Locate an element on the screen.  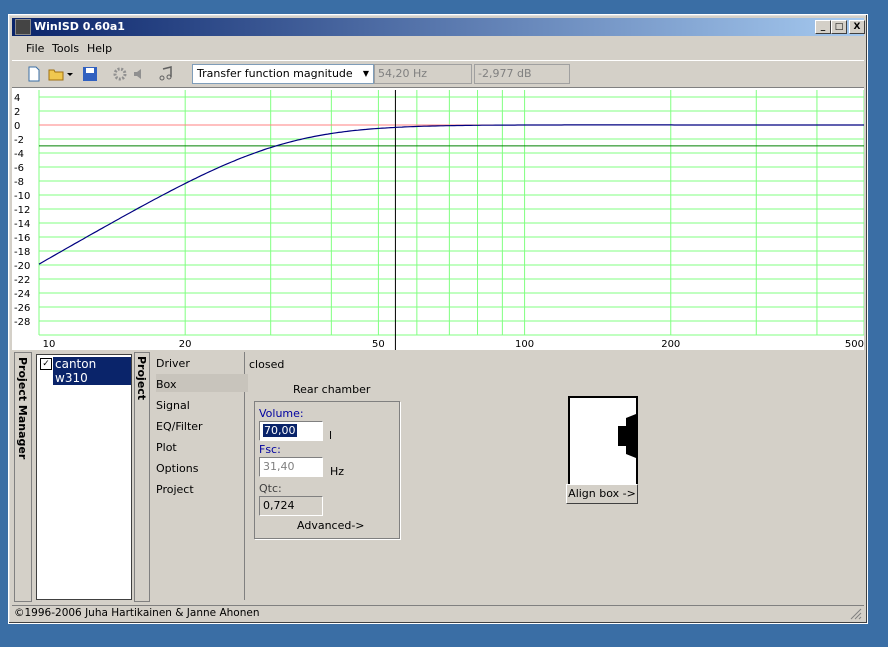
x-tick-label: 500 is located at coordinates (854, 344).